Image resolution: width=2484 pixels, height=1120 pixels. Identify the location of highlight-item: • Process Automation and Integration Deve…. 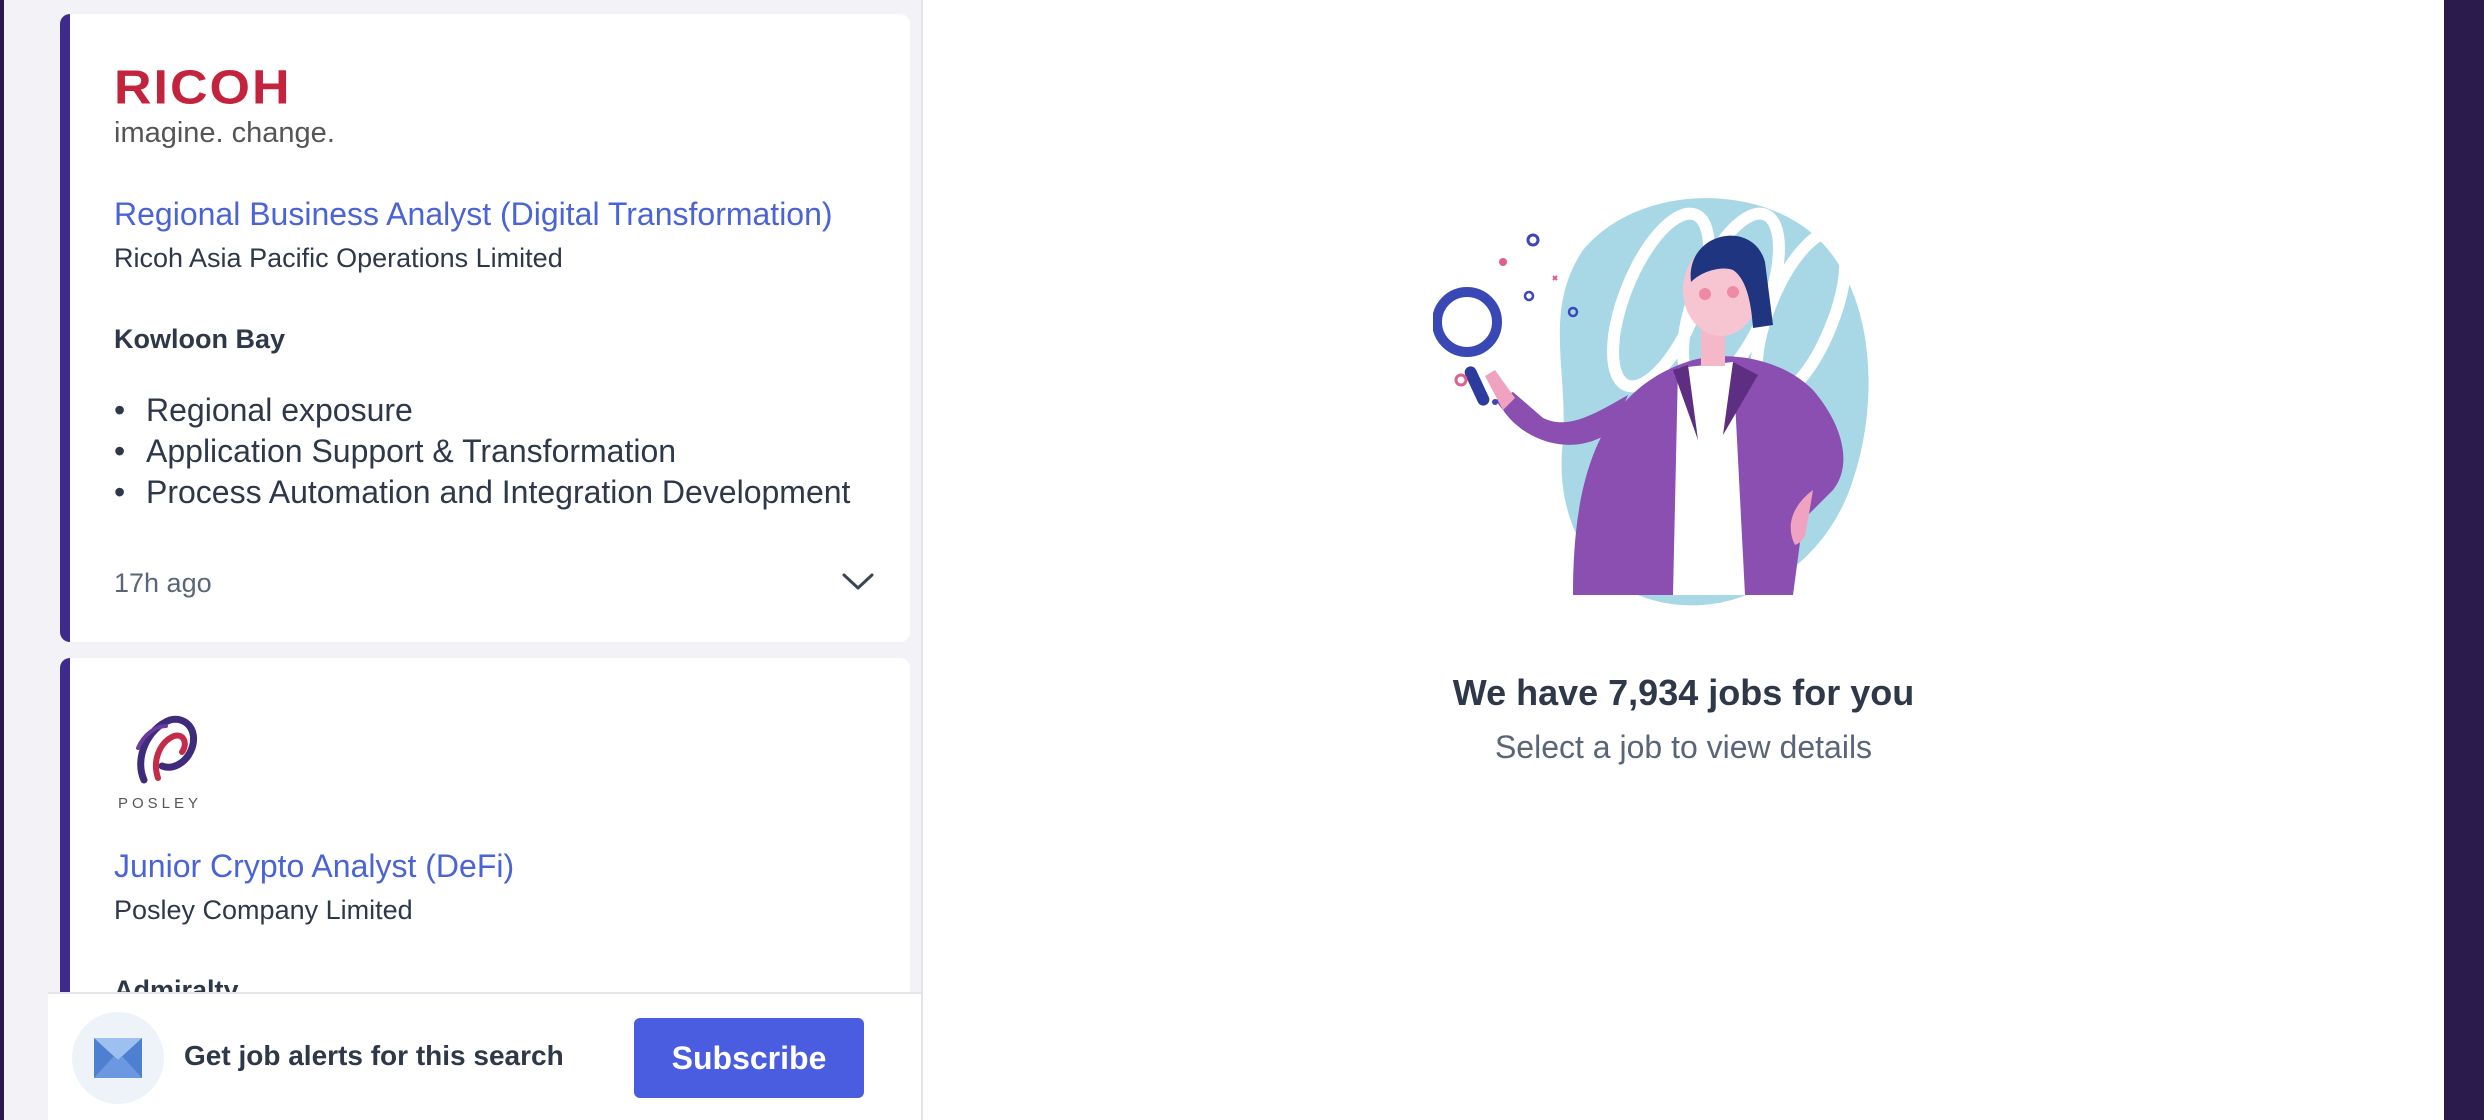
(482, 492).